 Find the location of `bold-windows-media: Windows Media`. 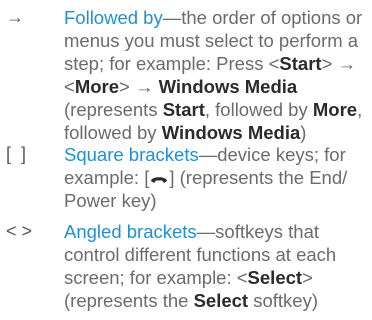

bold-windows-media: Windows Media is located at coordinates (228, 86).